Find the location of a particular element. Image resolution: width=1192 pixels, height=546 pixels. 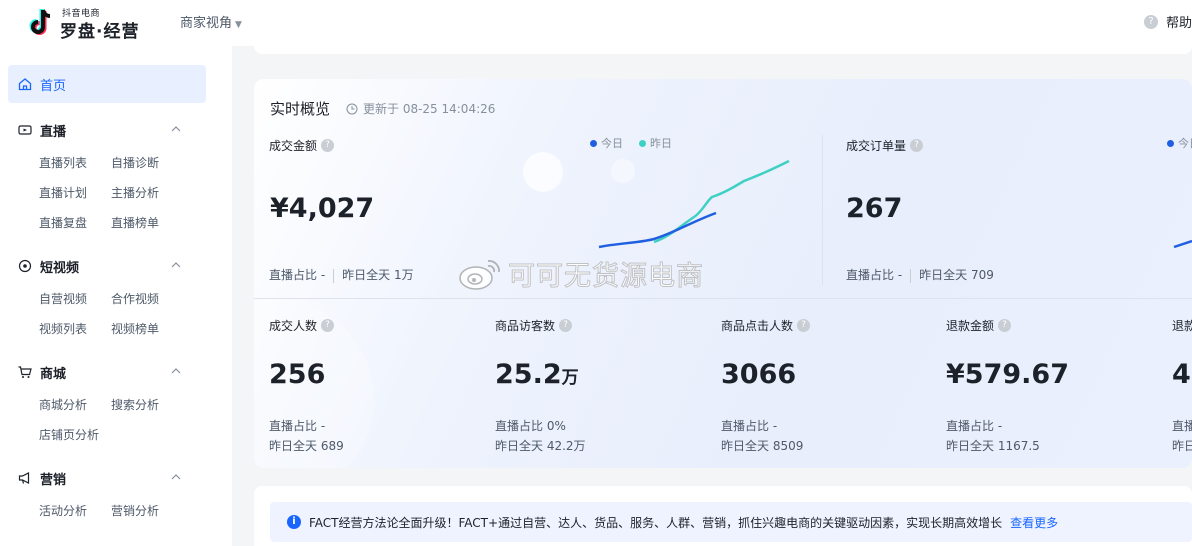

series-line-today is located at coordinates (1182, 244).